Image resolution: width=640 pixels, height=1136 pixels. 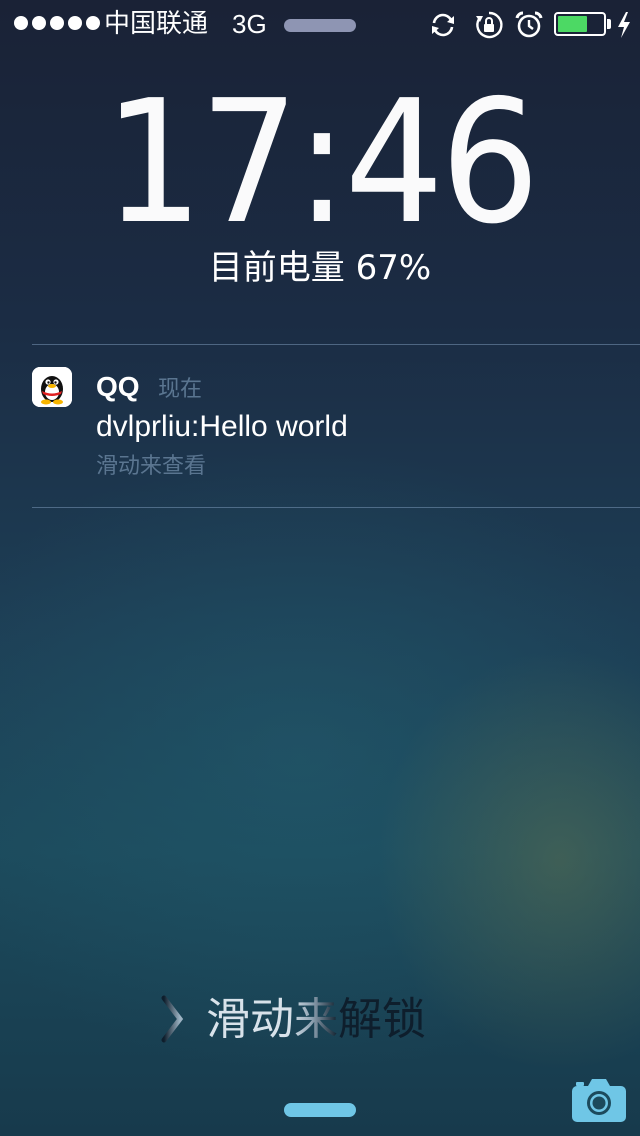 I want to click on battery-status-text: 目前电量 67%, so click(x=320, y=268).